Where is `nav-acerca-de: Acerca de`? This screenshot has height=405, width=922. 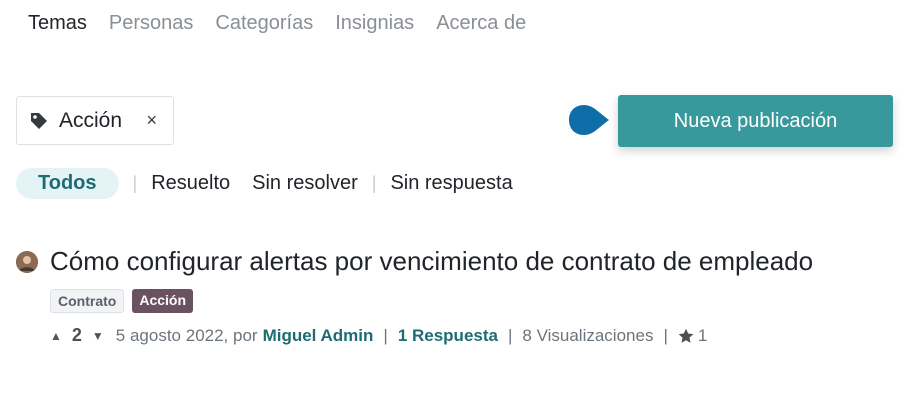 nav-acerca-de: Acerca de is located at coordinates (481, 23).